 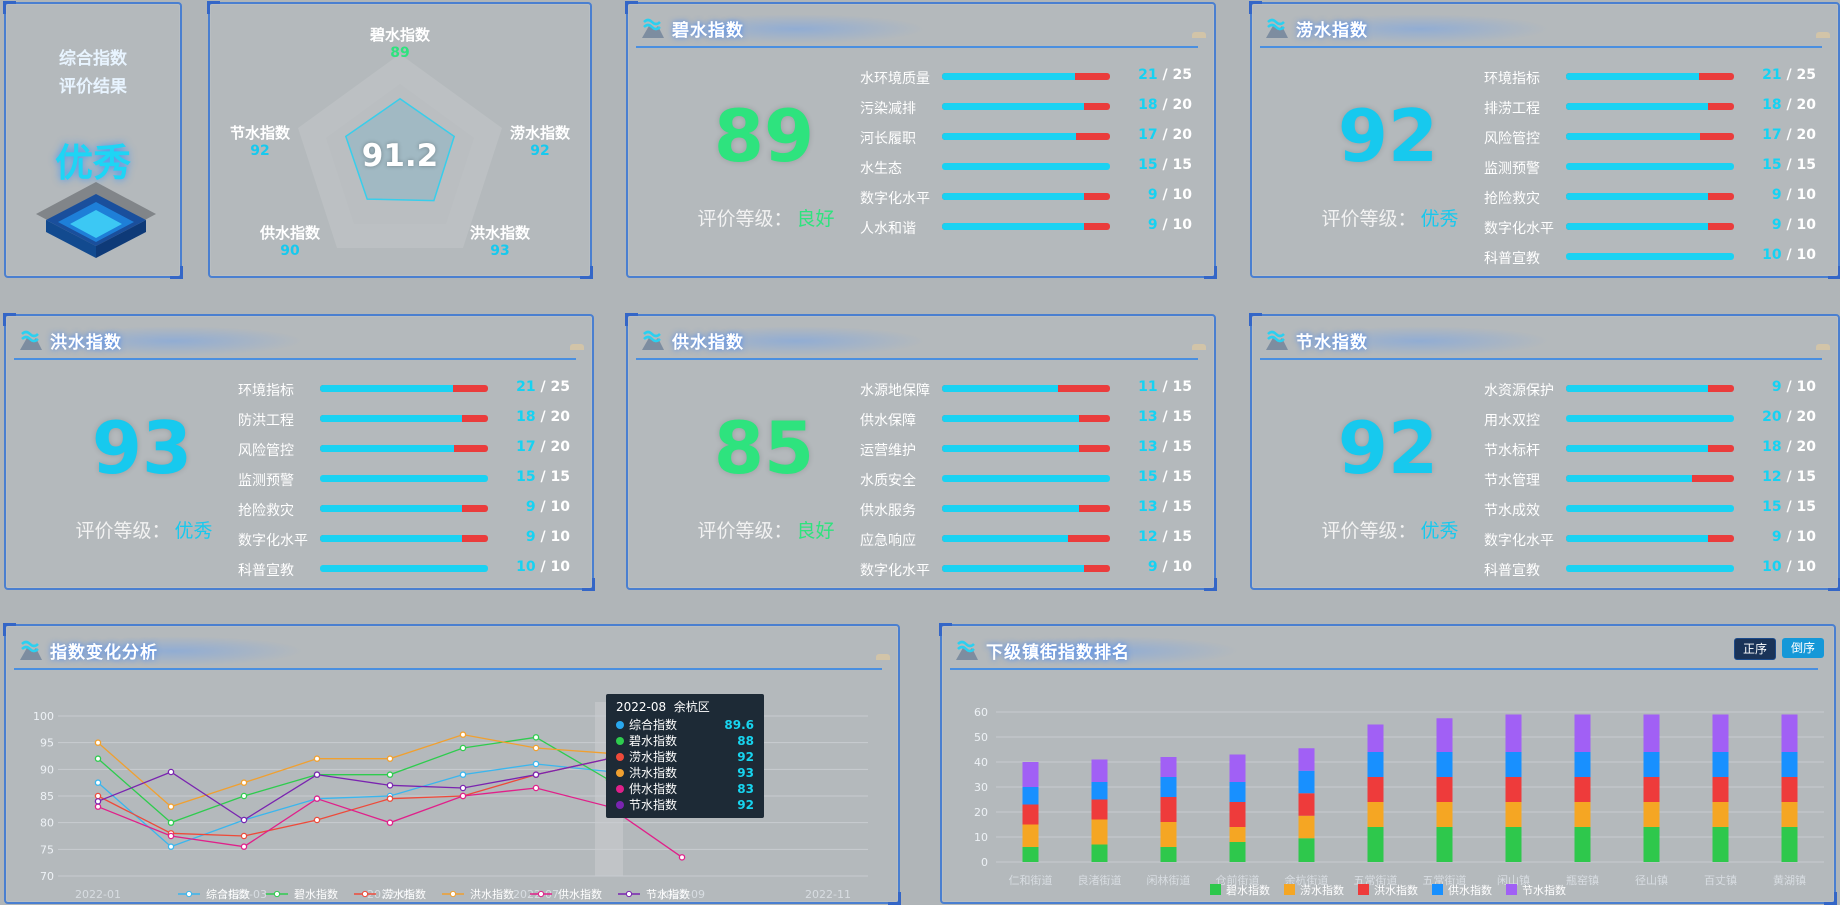 What do you see at coordinates (228, 894) in the screenshot?
I see `legend-label: 综合指数` at bounding box center [228, 894].